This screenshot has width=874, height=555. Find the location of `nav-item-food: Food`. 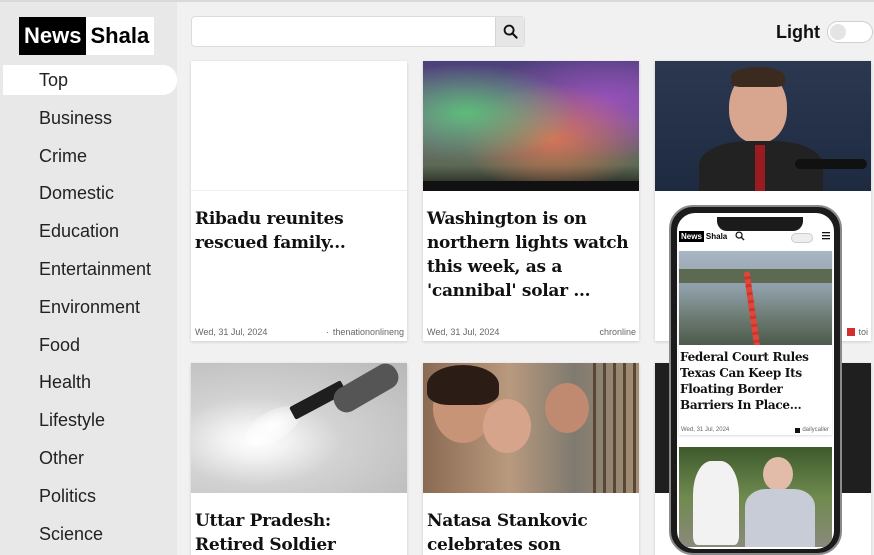

nav-item-food: Food is located at coordinates (88, 349).